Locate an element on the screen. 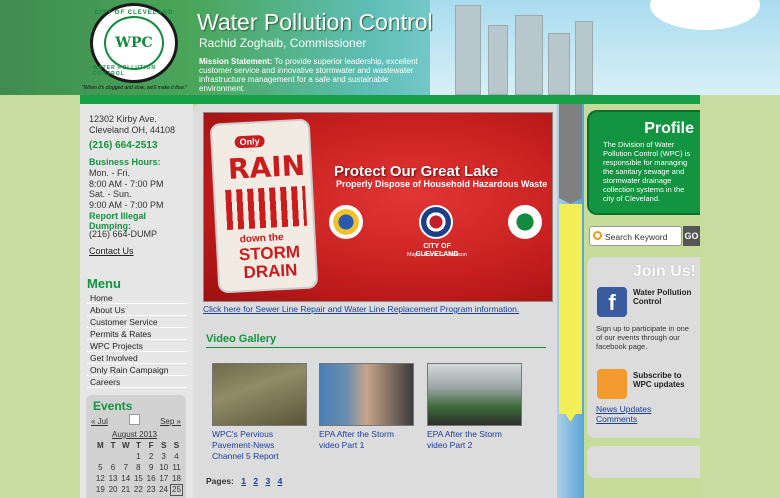  calendar-day: 6 is located at coordinates (113, 467).